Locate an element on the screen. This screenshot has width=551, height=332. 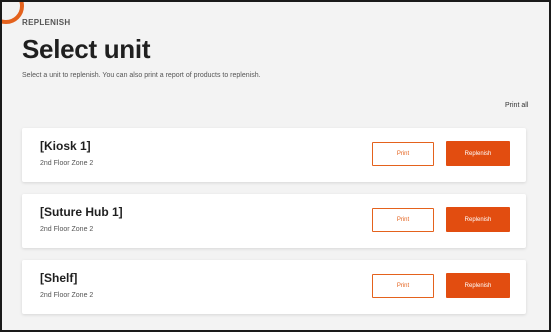
unit-card: [Shelf] 2nd Floor Zone 2 Print Replenish is located at coordinates (274, 287).